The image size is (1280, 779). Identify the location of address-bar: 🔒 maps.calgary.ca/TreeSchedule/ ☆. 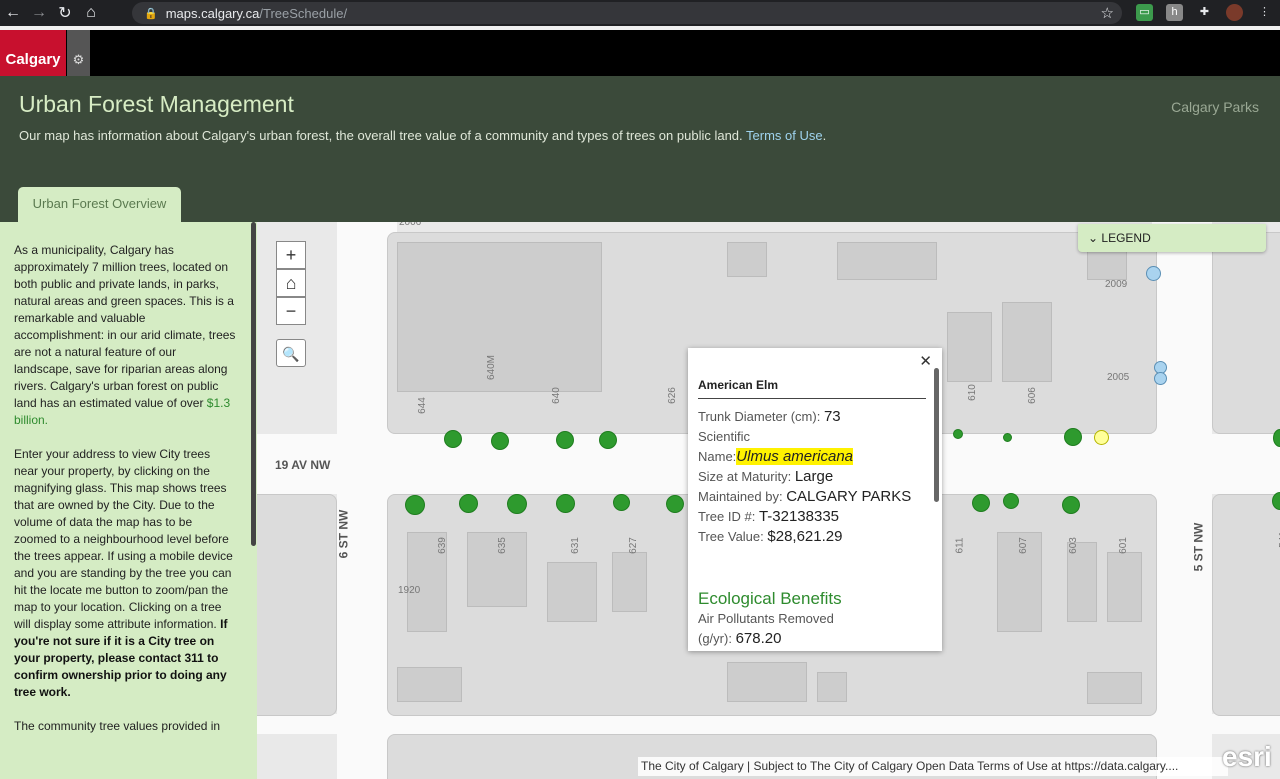
(627, 13).